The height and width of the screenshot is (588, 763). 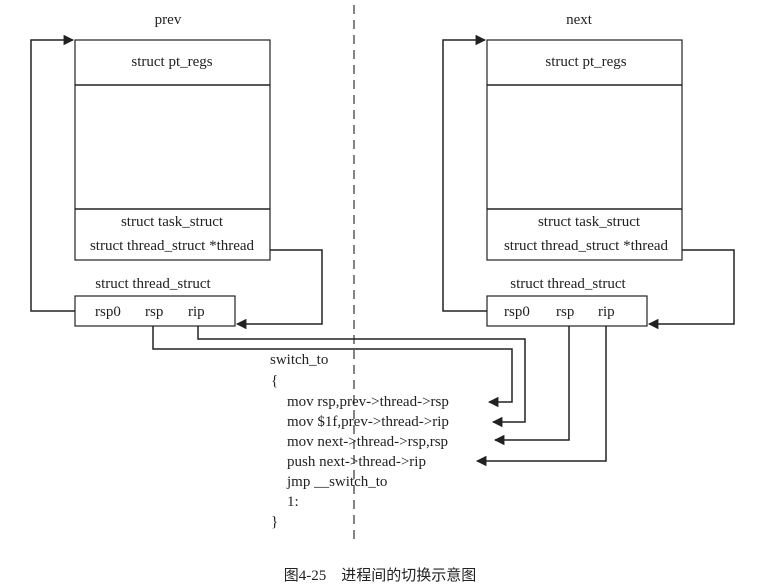 What do you see at coordinates (380, 575) in the screenshot?
I see `figure-caption: 图4-25 进程间的切换示意图` at bounding box center [380, 575].